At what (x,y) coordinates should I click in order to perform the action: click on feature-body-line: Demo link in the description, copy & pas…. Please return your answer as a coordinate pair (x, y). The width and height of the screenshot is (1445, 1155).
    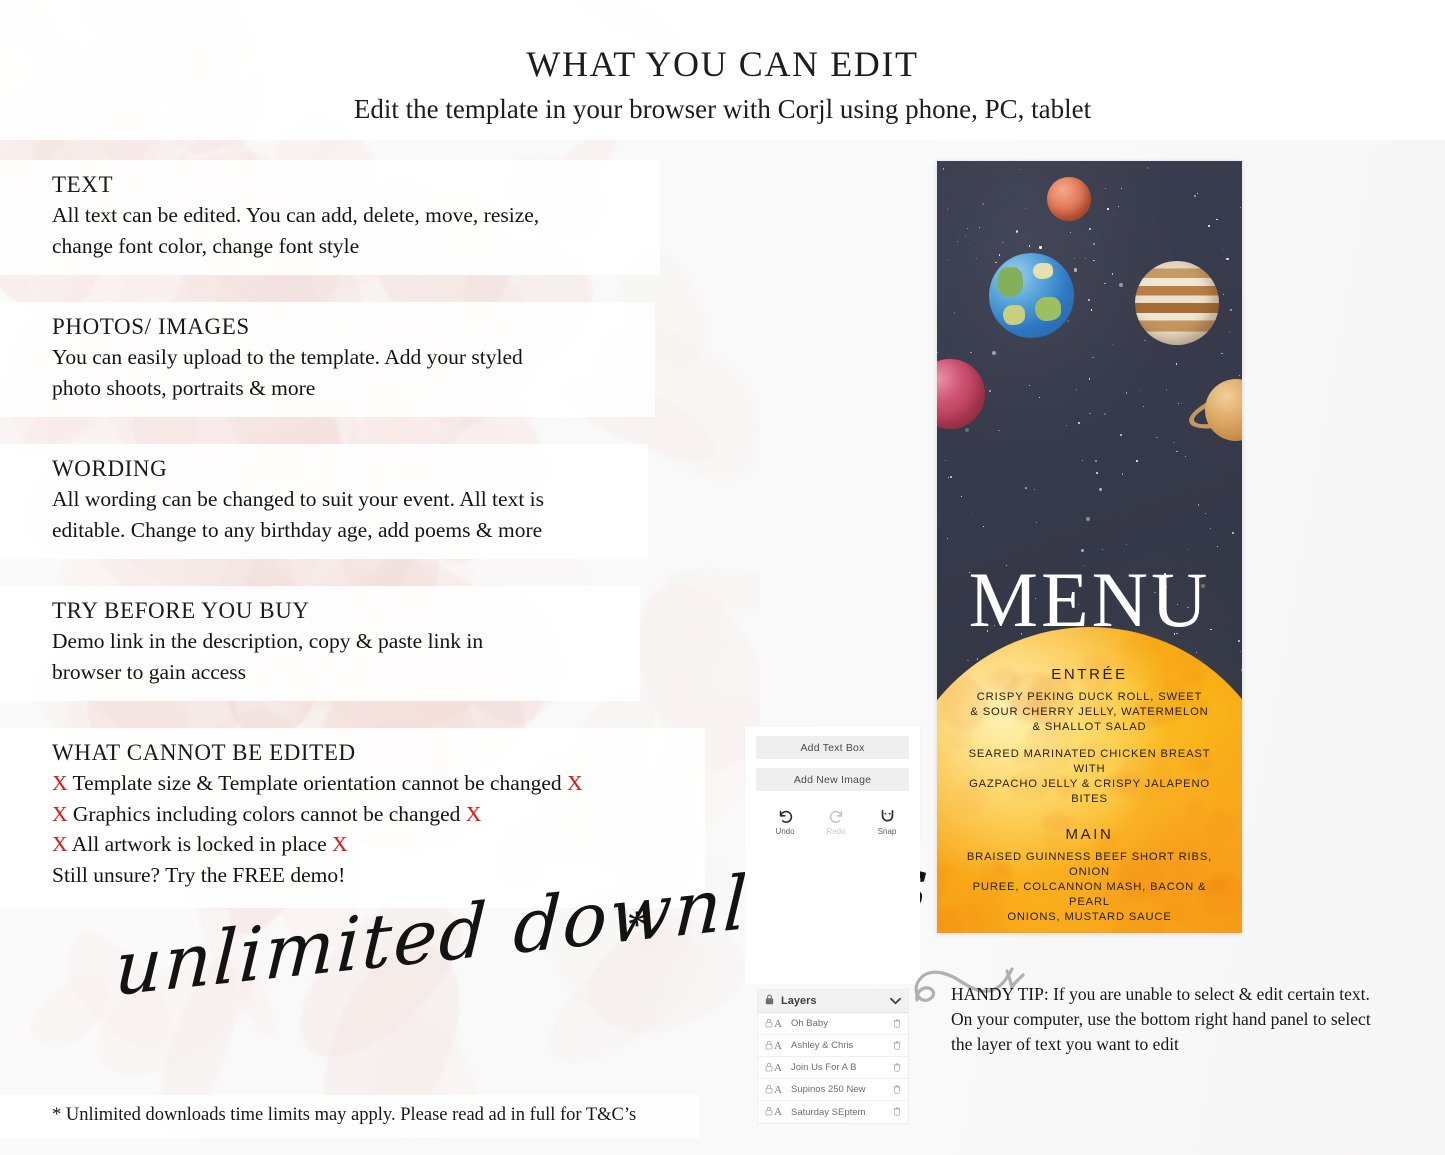
    Looking at the image, I should click on (268, 641).